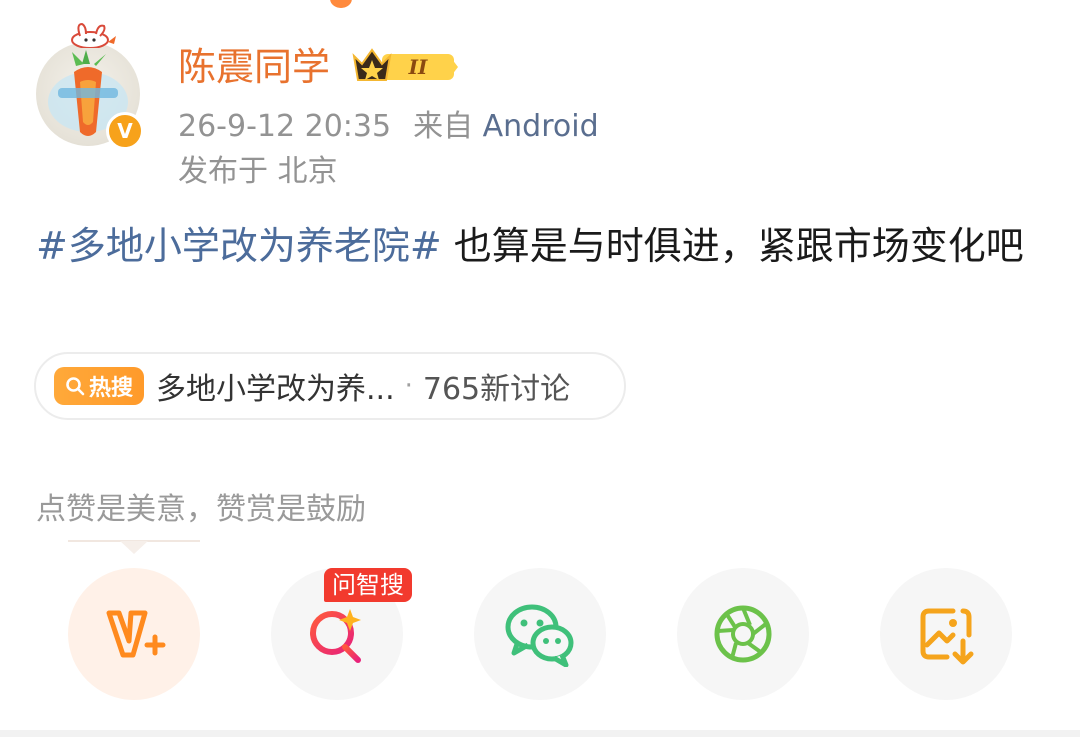  I want to click on moments-icon, so click(743, 634).